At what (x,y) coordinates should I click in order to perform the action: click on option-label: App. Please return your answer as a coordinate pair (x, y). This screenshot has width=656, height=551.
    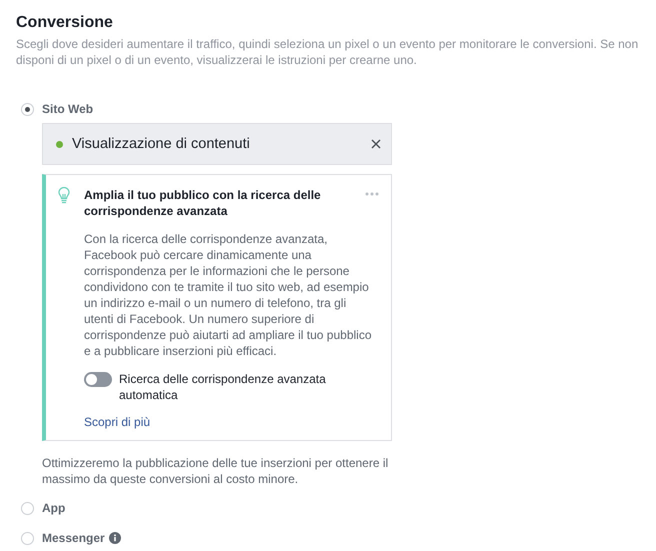
    Looking at the image, I should click on (54, 508).